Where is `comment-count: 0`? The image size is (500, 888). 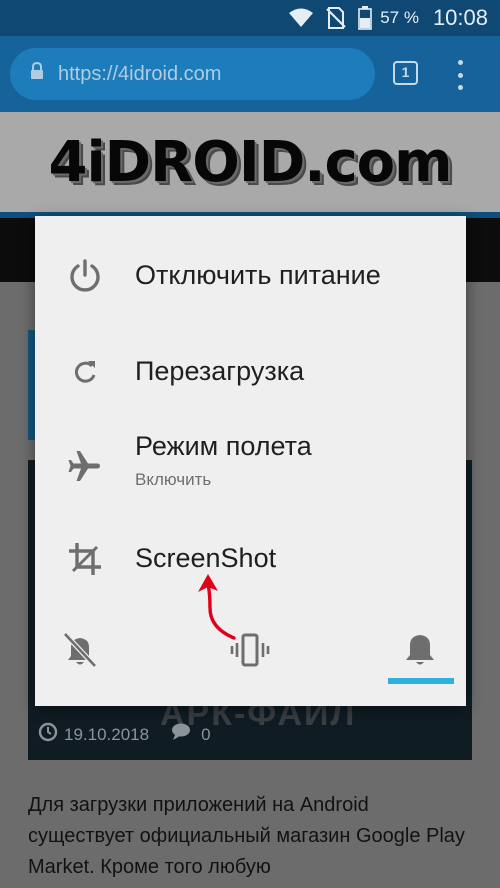 comment-count: 0 is located at coordinates (206, 734).